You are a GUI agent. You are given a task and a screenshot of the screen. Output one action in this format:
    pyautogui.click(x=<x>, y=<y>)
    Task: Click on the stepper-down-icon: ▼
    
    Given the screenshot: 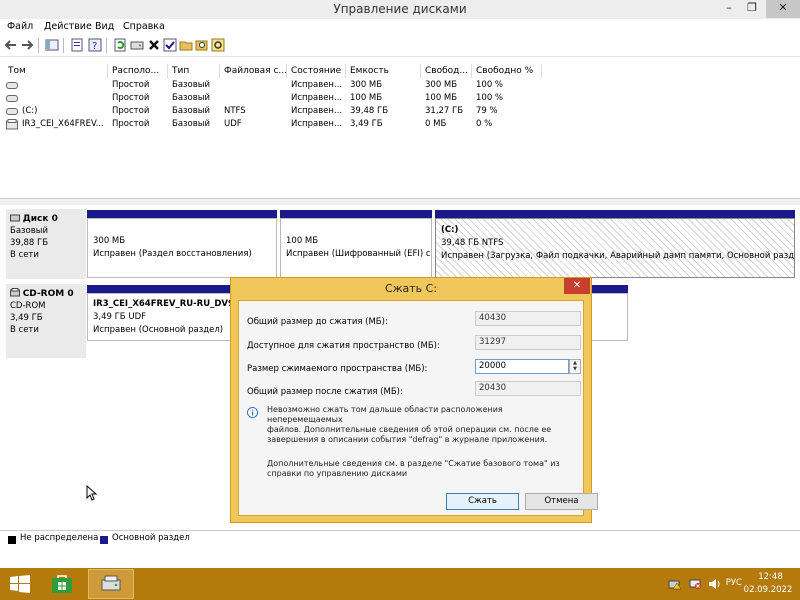 What is the action you would take?
    pyautogui.click(x=575, y=369)
    